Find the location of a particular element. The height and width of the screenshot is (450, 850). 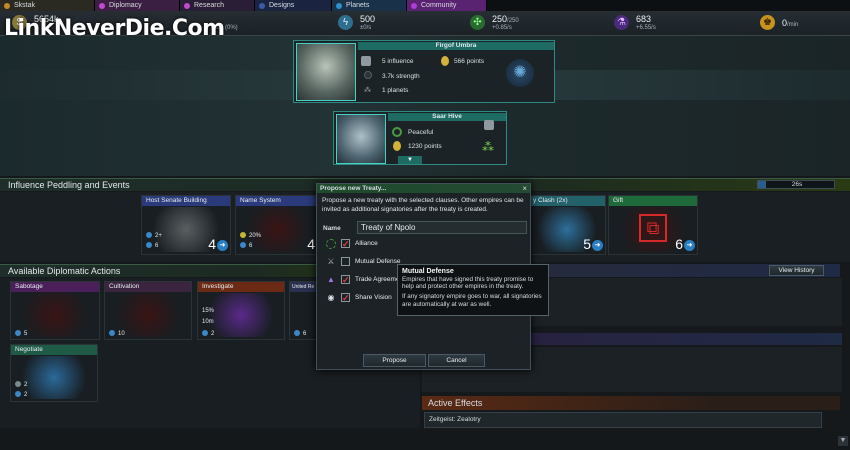

diplo-card-negotiate: Negotiate 2 2 is located at coordinates (54, 373).